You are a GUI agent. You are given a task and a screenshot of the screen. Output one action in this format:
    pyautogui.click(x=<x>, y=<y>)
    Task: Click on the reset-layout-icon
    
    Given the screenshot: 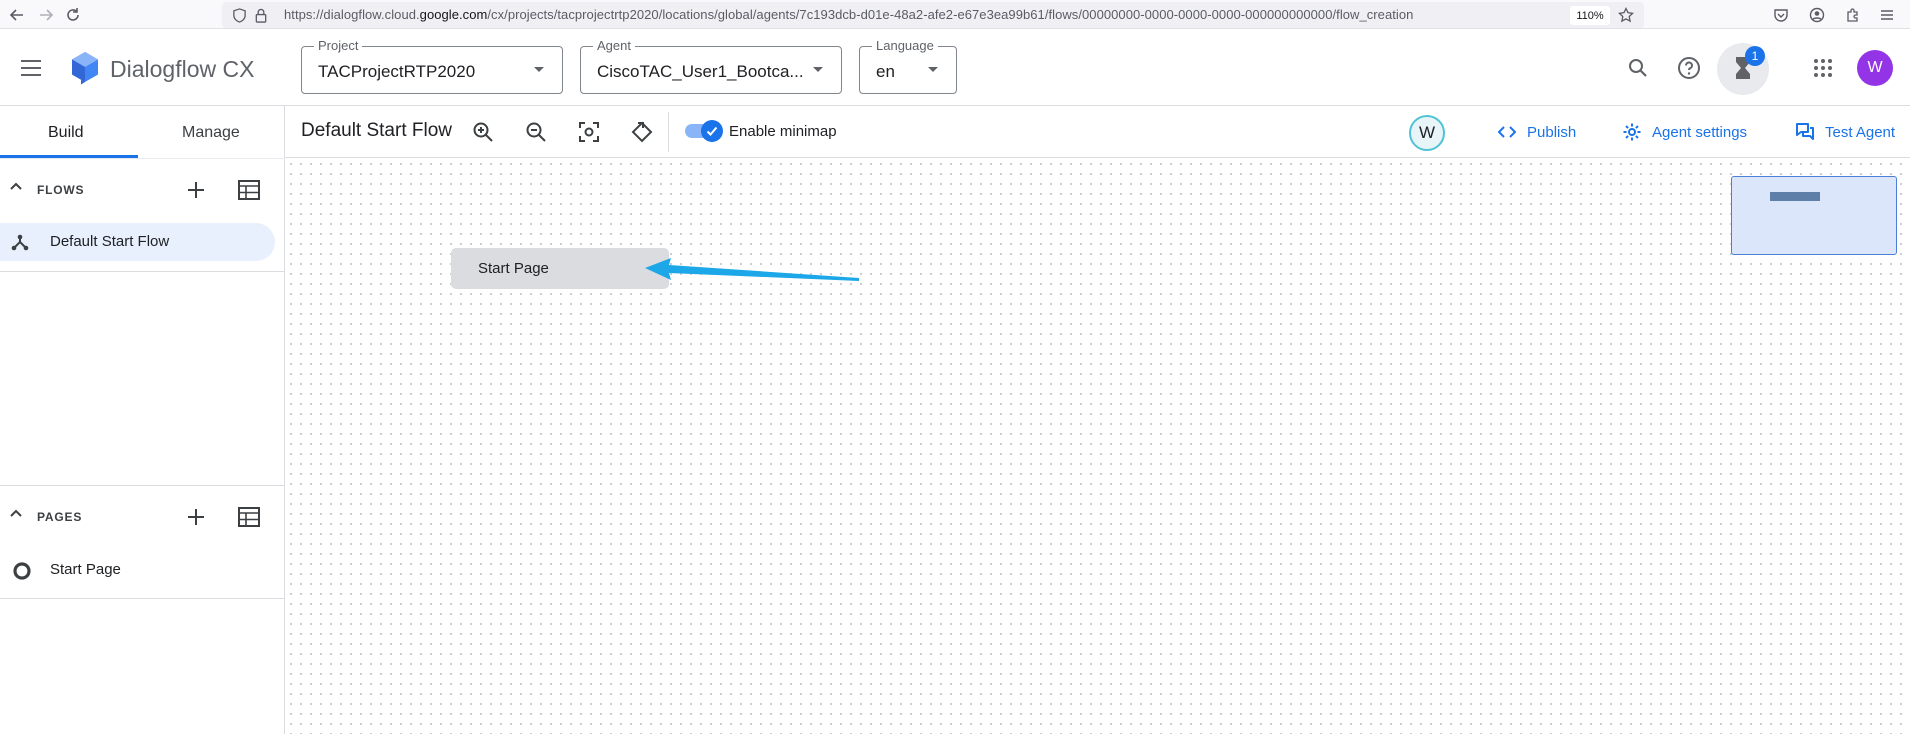 What is the action you would take?
    pyautogui.click(x=642, y=132)
    